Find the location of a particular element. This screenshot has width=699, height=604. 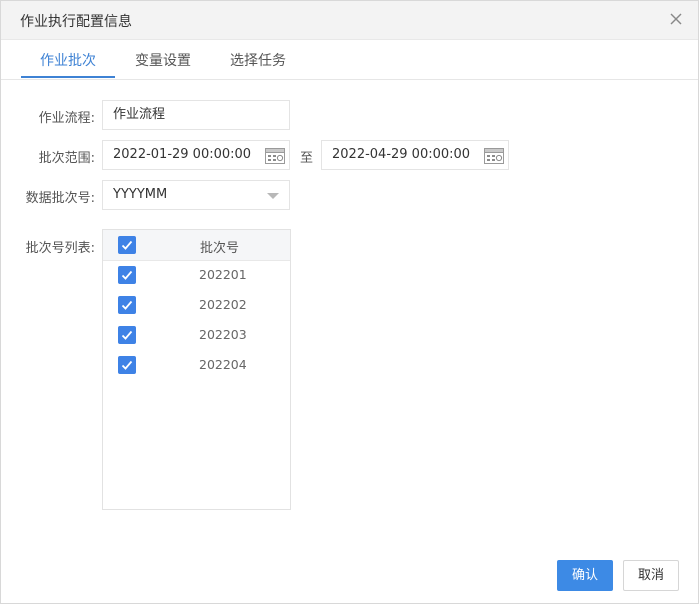

table-row: 202201 is located at coordinates (196, 275).